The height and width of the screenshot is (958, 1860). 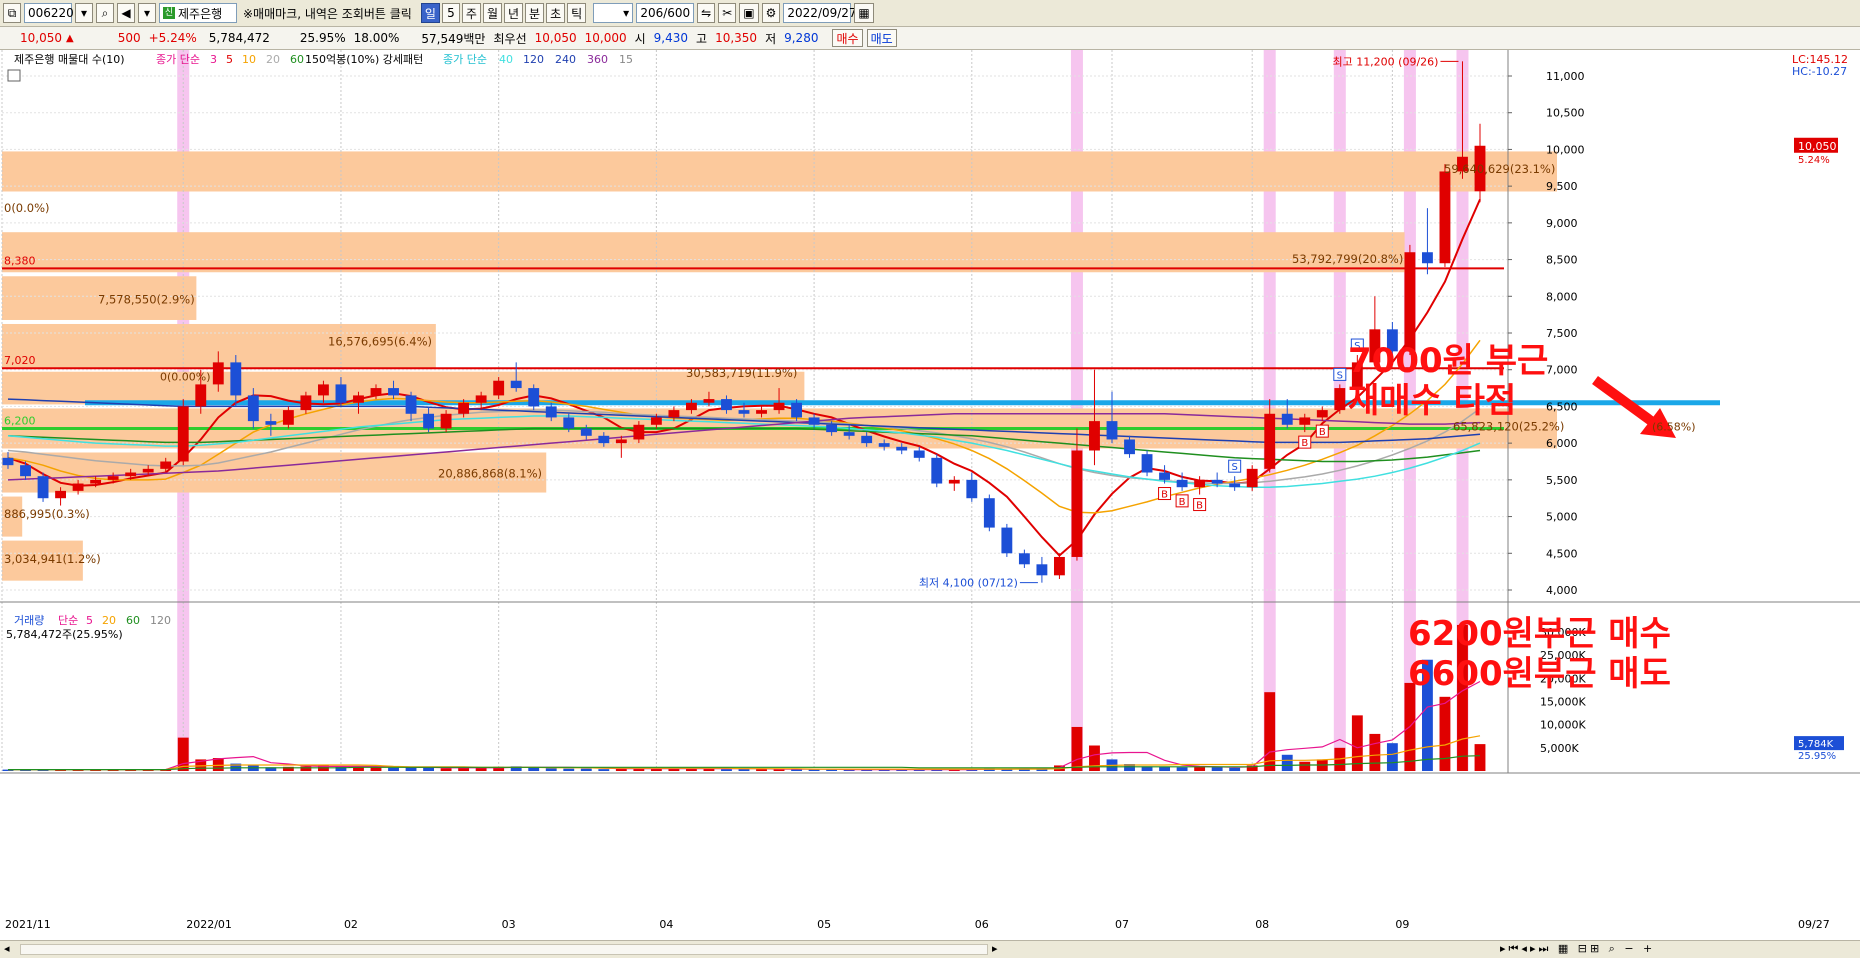 I want to click on best-label: 최우선, so click(x=510, y=38).